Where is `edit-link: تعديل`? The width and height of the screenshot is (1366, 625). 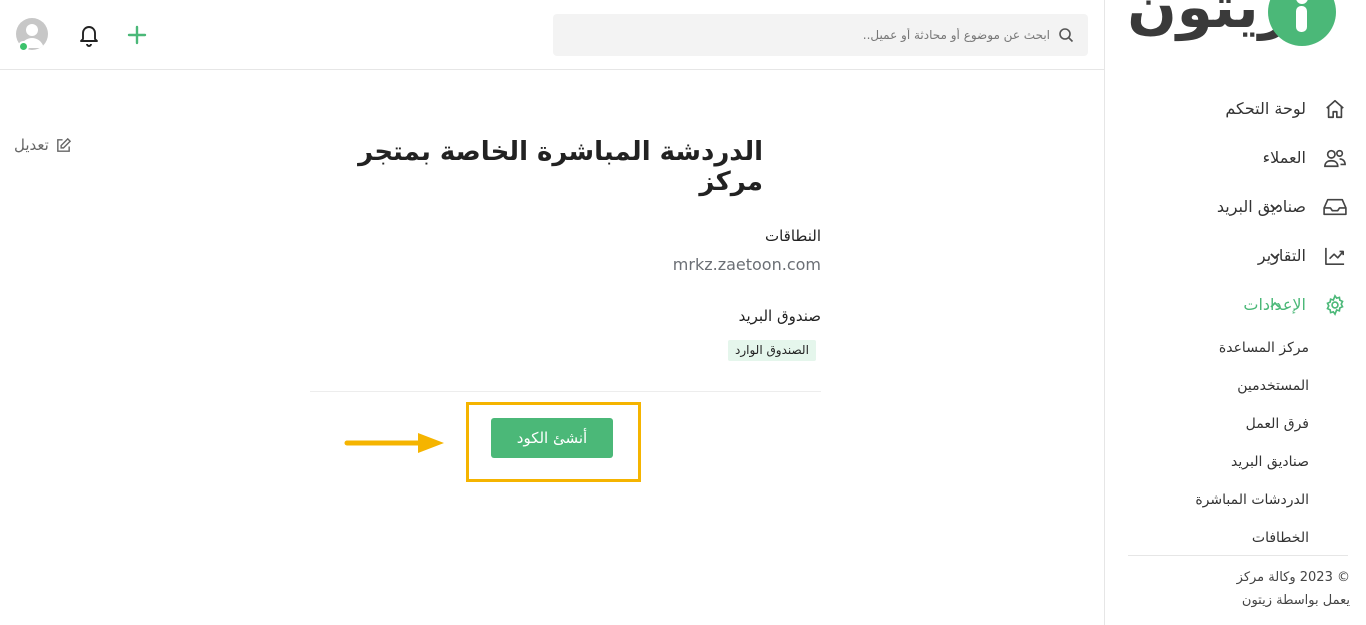 edit-link: تعديل is located at coordinates (43, 145).